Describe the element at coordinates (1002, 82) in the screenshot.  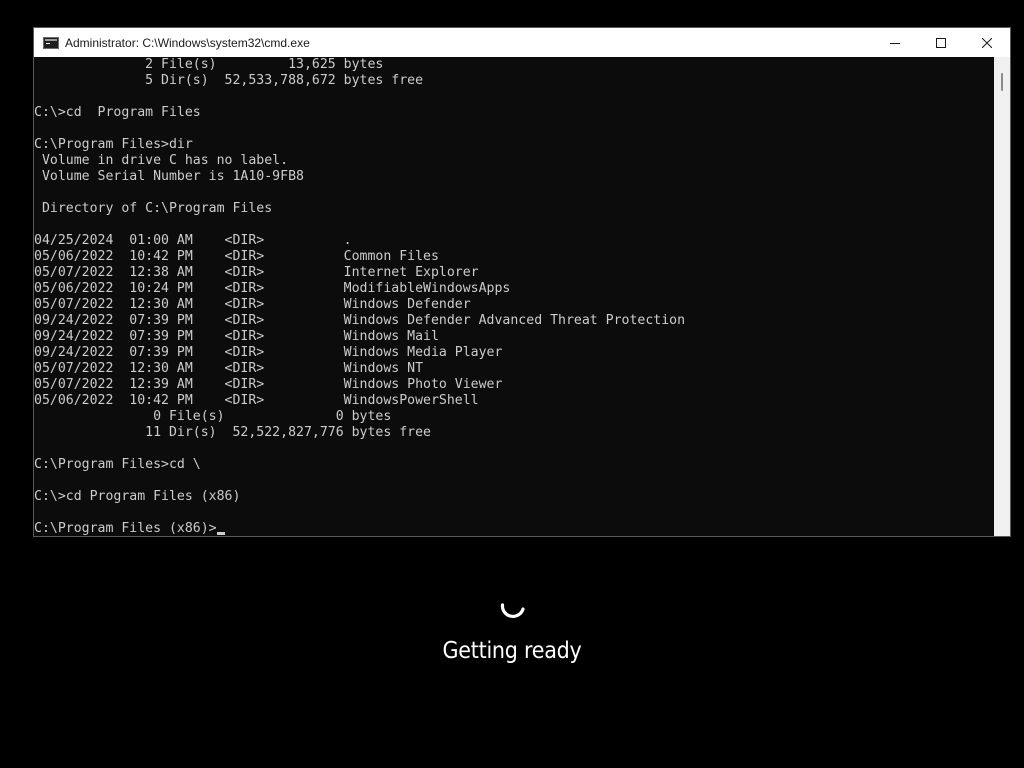
I see `scrollbar-thumb` at that location.